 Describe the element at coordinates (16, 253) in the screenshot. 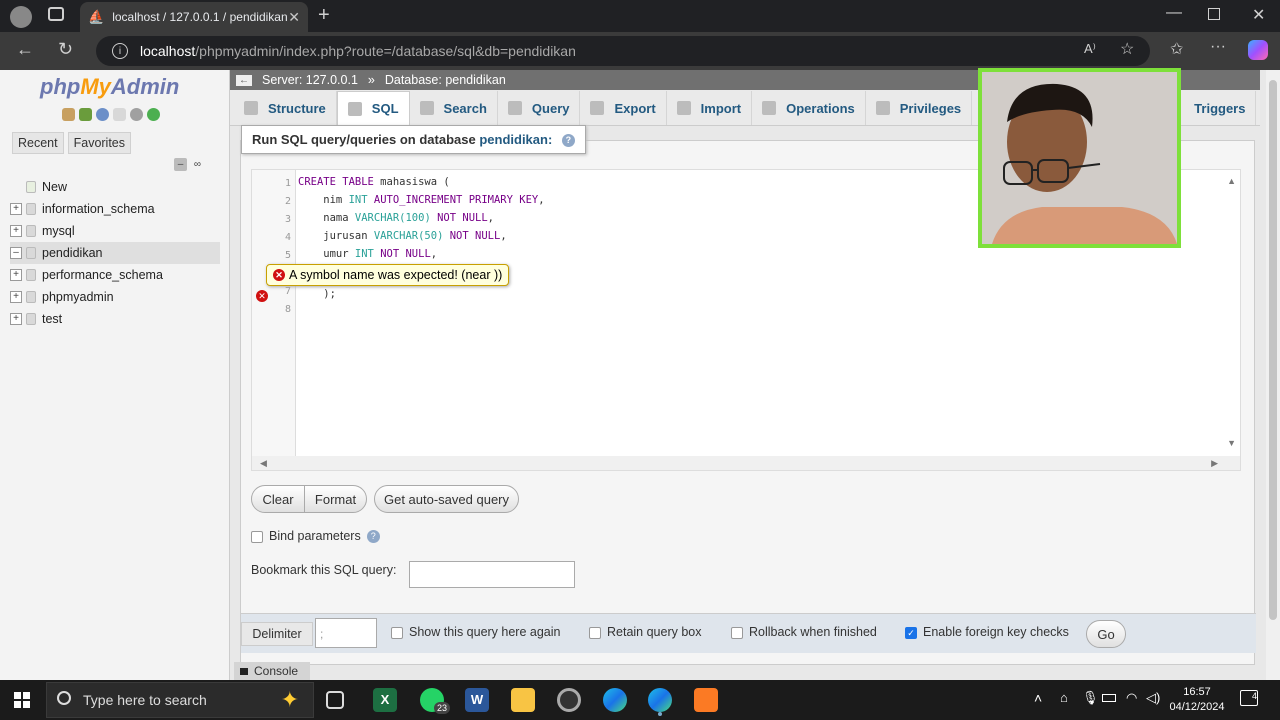

I see `collapse-icon: –` at that location.